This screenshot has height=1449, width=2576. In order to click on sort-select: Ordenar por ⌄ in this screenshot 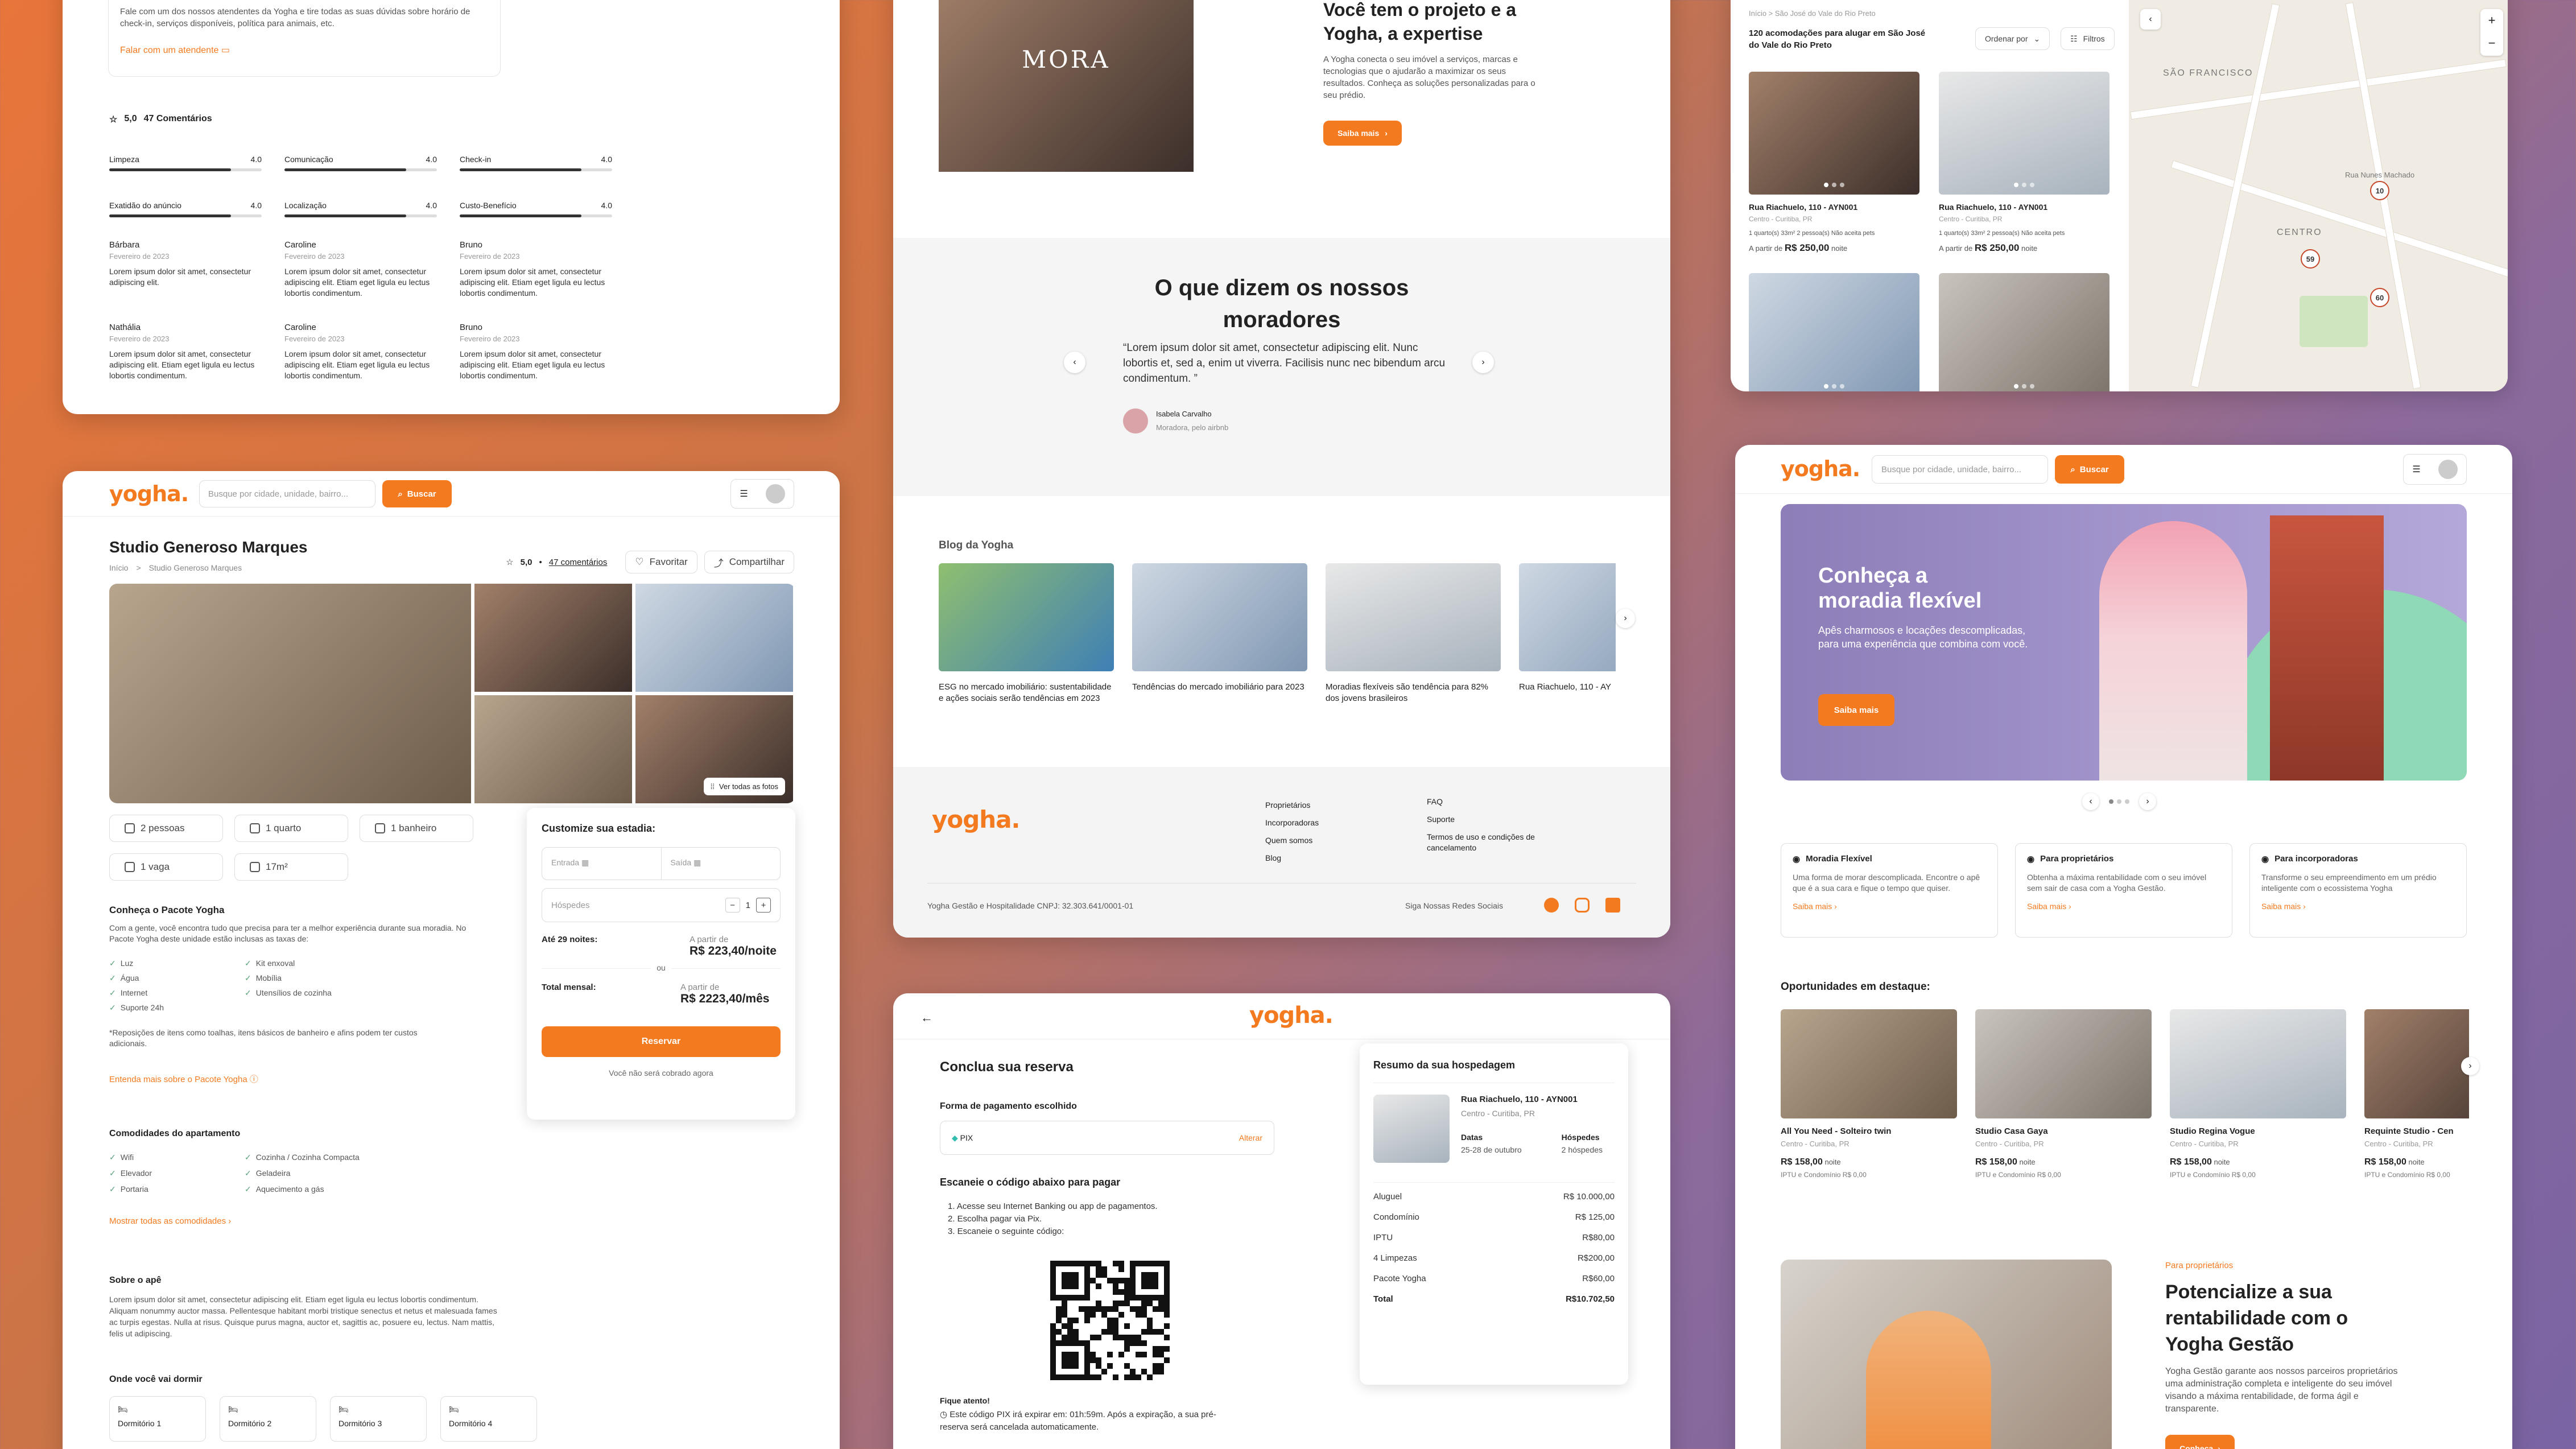, I will do `click(2013, 39)`.